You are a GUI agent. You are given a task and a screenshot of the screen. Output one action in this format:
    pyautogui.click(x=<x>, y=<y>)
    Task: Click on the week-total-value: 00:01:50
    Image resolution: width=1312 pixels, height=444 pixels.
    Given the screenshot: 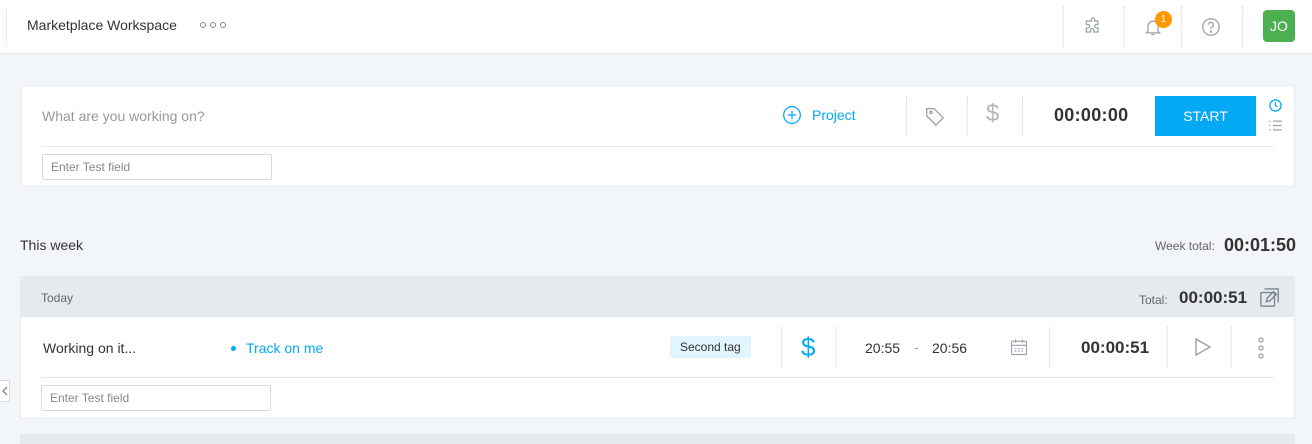 What is the action you would take?
    pyautogui.click(x=1260, y=245)
    